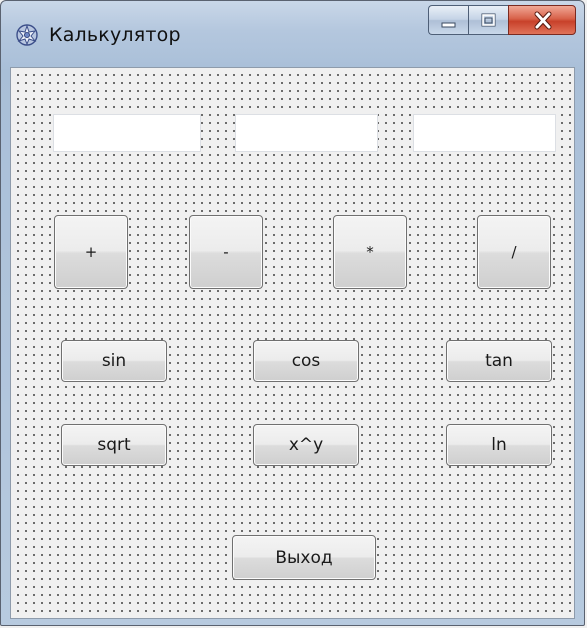  Describe the element at coordinates (91, 252) in the screenshot. I see `add-button: +` at that location.